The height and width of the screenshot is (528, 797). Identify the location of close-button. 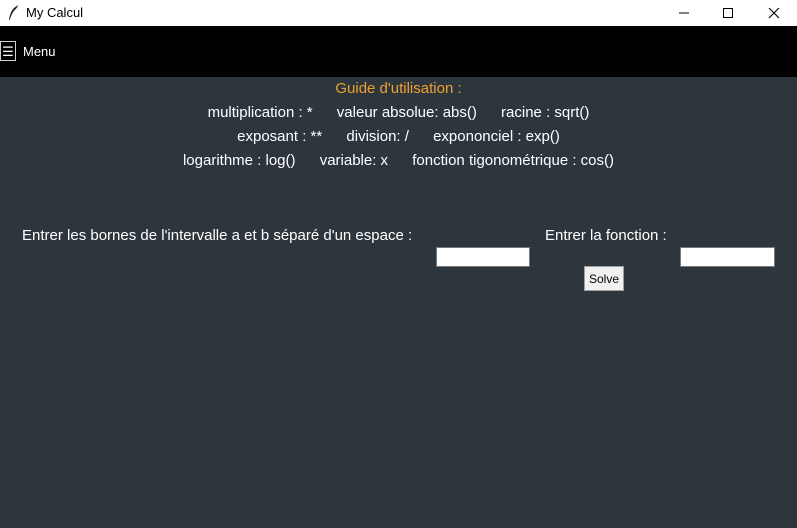
(774, 13).